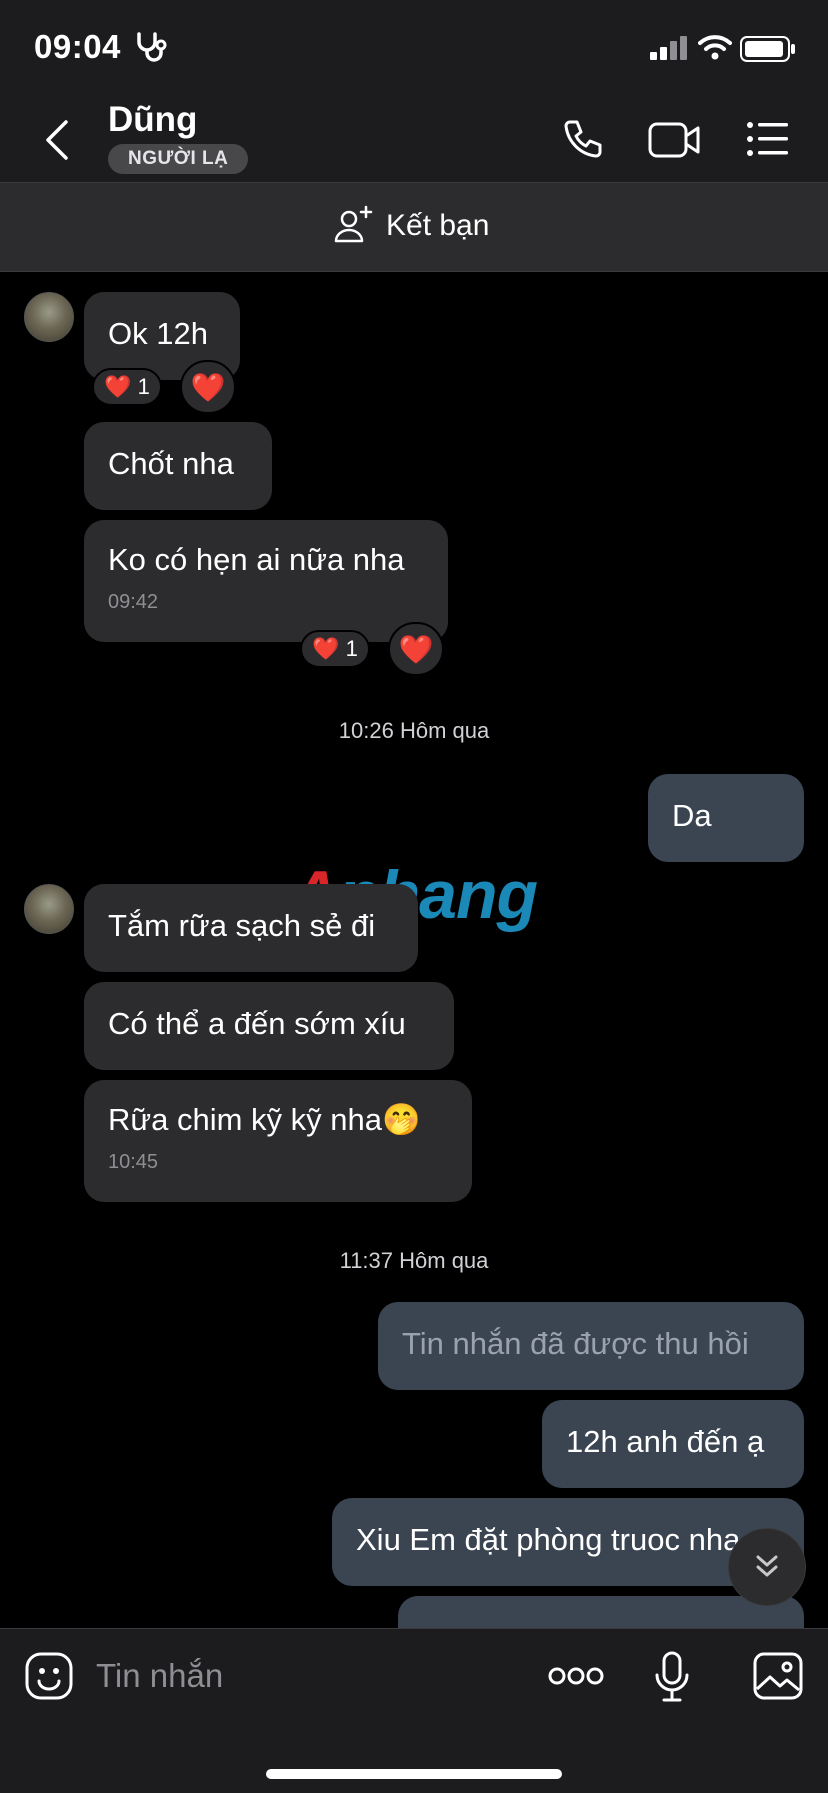  What do you see at coordinates (354, 225) in the screenshot?
I see `add-friend-icon` at bounding box center [354, 225].